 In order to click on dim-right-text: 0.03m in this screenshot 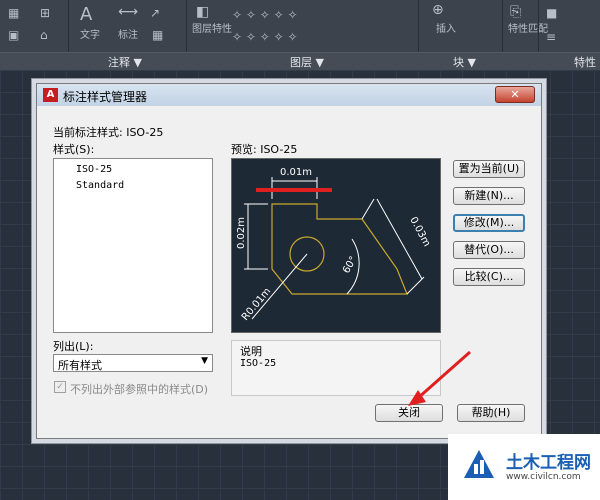, I will do `click(419, 231)`.